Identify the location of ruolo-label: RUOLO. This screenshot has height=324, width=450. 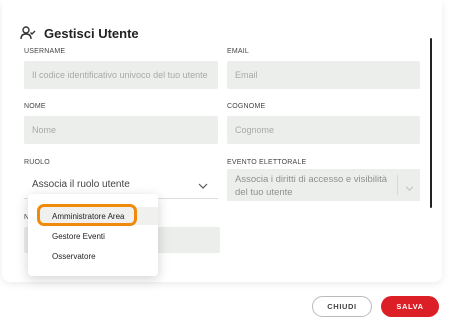
(37, 162).